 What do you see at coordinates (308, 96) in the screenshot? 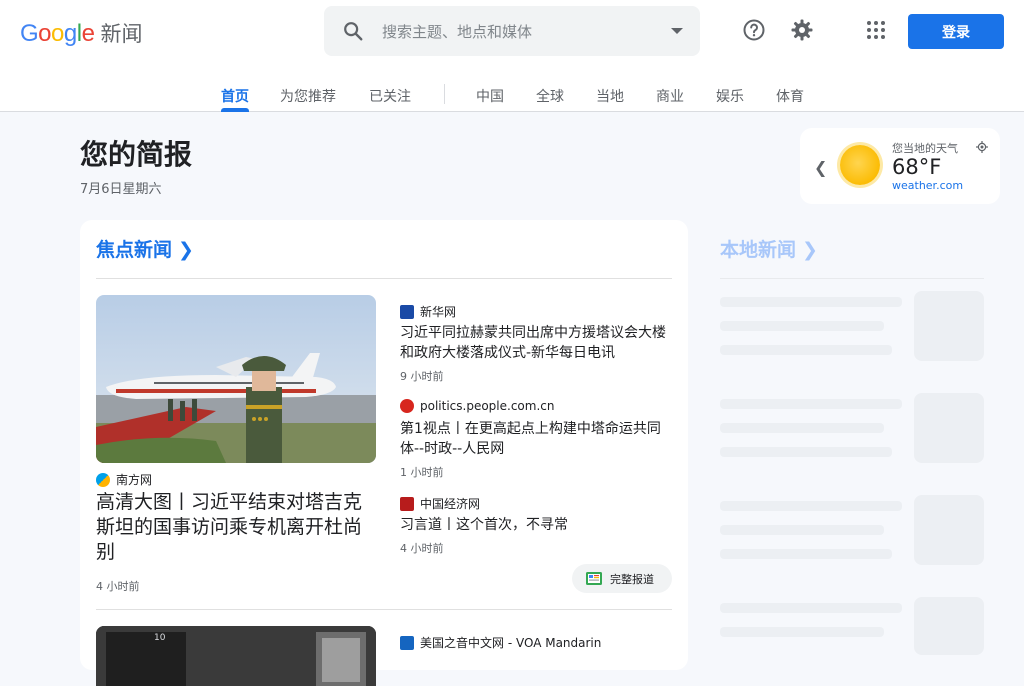
I see `tab-for-you: 为您推荐` at bounding box center [308, 96].